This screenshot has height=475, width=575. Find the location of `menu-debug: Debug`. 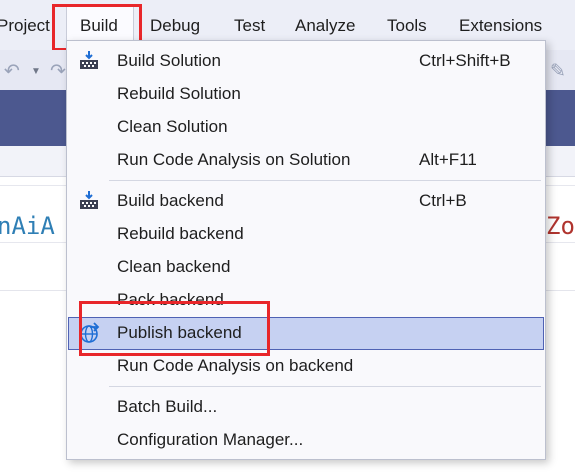

menu-debug: Debug is located at coordinates (175, 26).